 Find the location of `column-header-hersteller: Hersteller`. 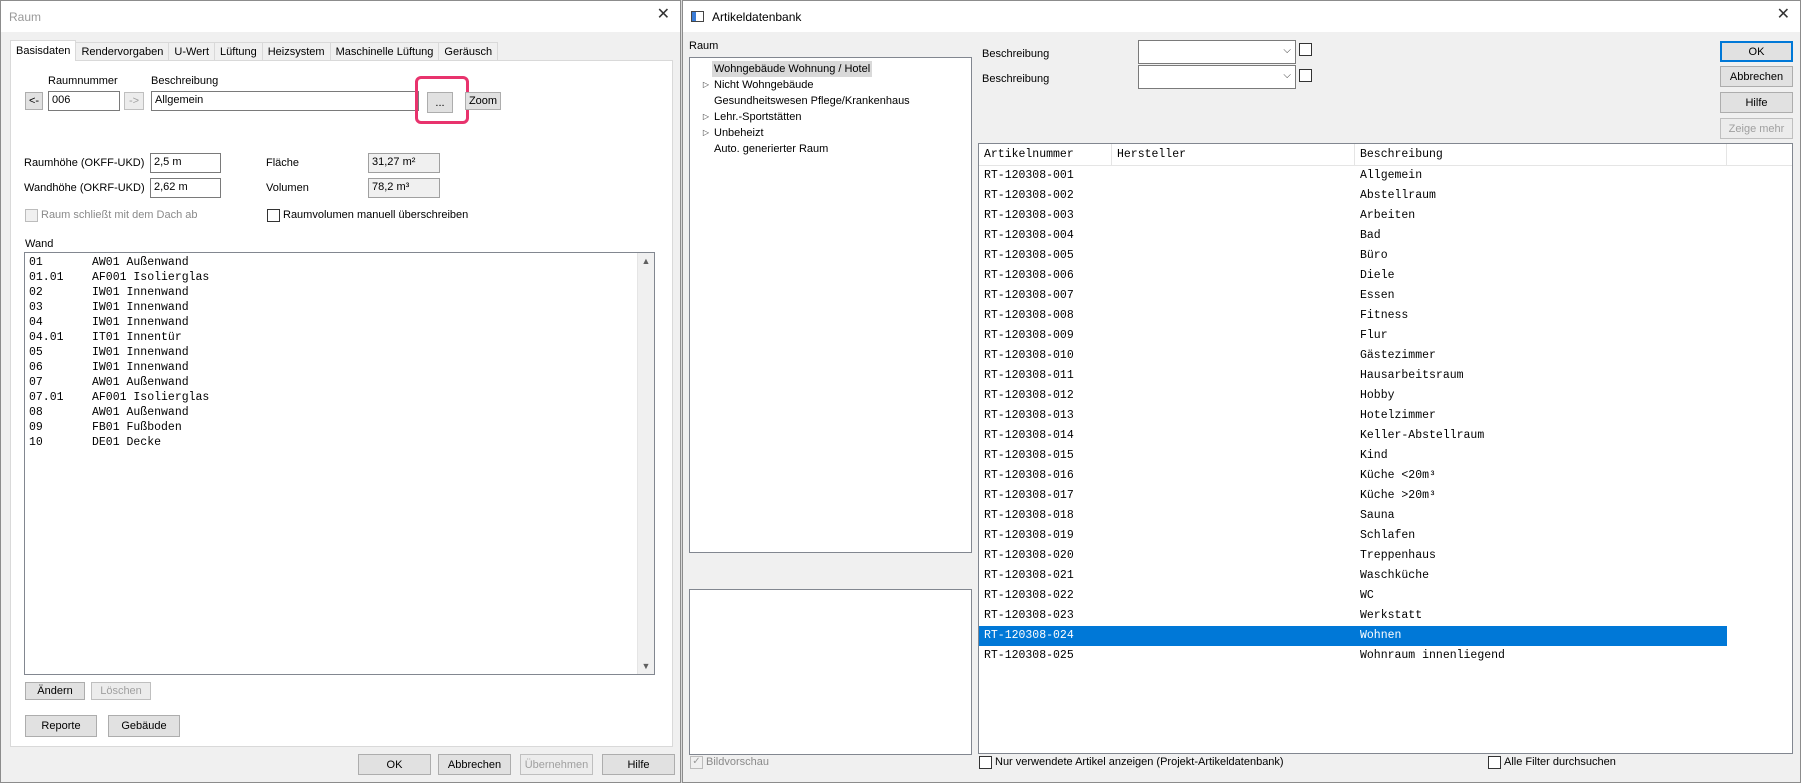

column-header-hersteller: Hersteller is located at coordinates (1233, 154).